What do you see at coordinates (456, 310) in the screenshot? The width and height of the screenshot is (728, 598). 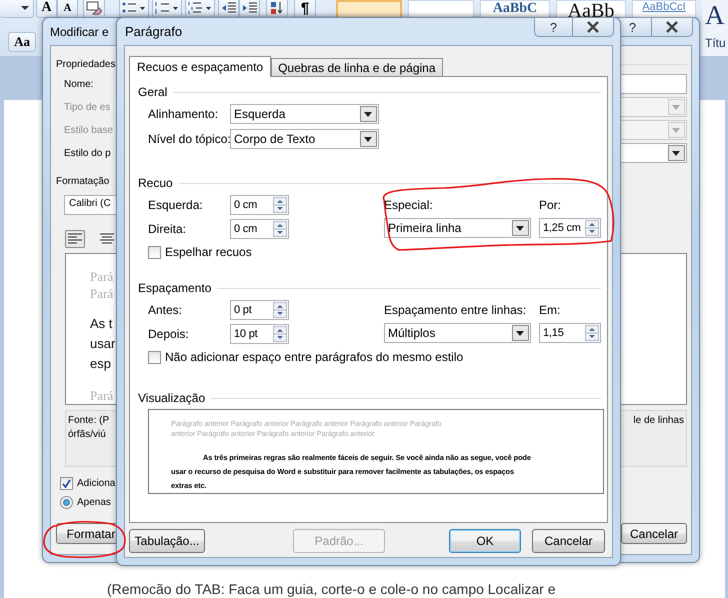 I see `field-label: Espaçamento entre linhas:` at bounding box center [456, 310].